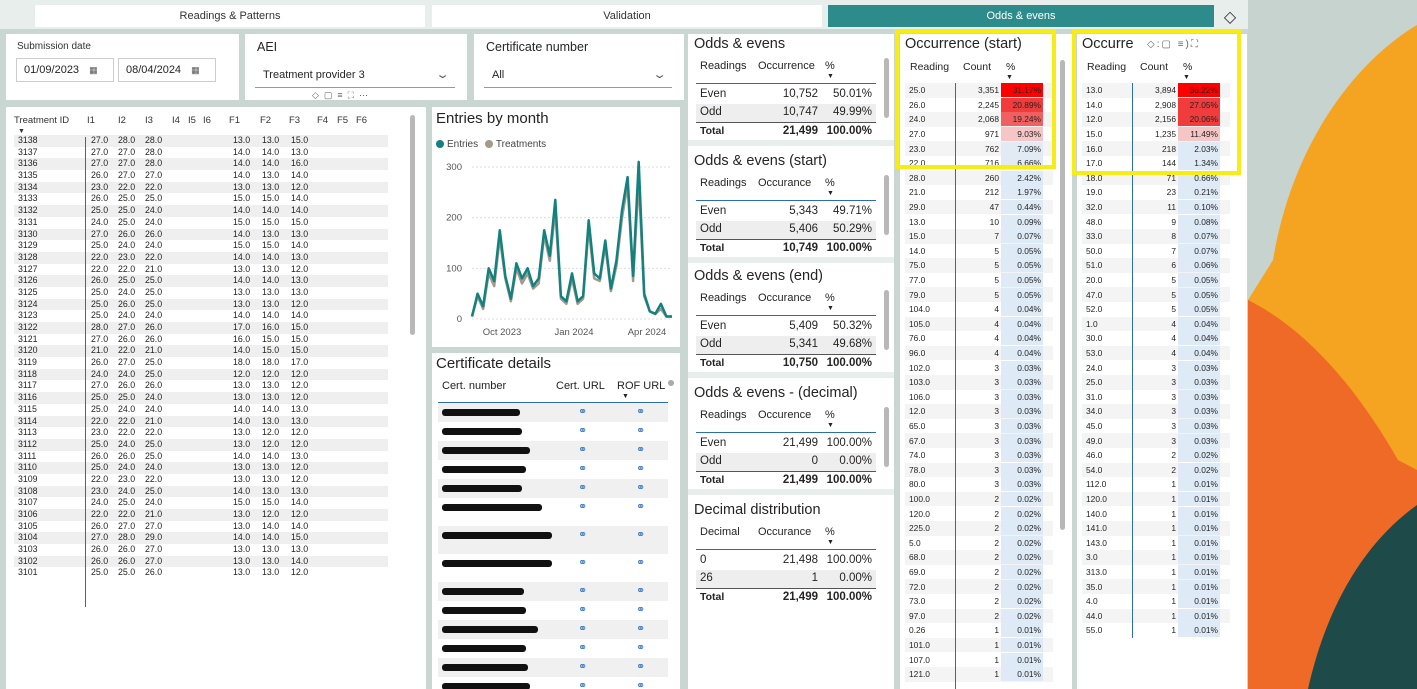 The height and width of the screenshot is (689, 1417). What do you see at coordinates (786, 561) in the screenshot?
I see `table-row: 0 21,498 100.00%` at bounding box center [786, 561].